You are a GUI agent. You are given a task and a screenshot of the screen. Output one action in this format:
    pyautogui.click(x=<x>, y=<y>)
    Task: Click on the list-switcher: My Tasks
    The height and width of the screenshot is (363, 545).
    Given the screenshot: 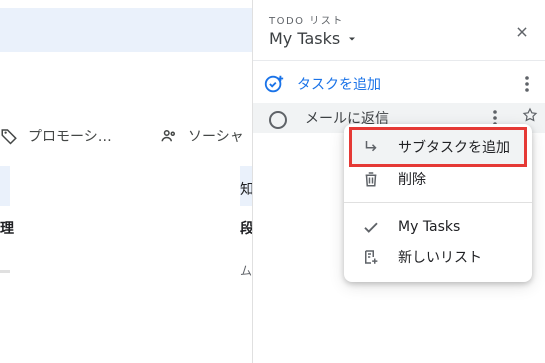 What is the action you would take?
    pyautogui.click(x=313, y=38)
    